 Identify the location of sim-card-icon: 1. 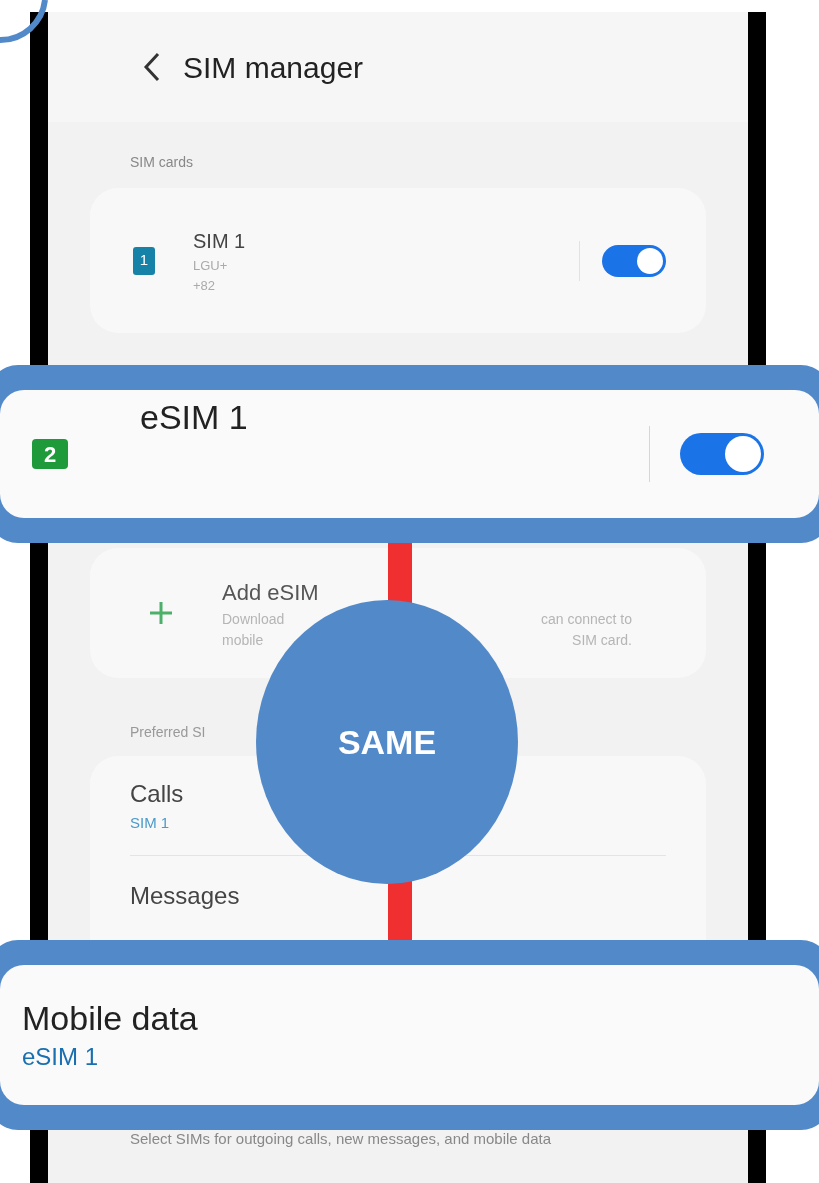
(144, 260).